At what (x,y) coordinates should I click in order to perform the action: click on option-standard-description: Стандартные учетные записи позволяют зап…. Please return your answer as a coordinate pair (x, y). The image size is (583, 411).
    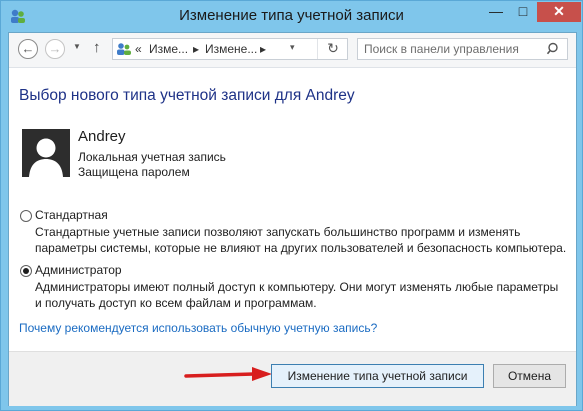
    Looking at the image, I should click on (305, 240).